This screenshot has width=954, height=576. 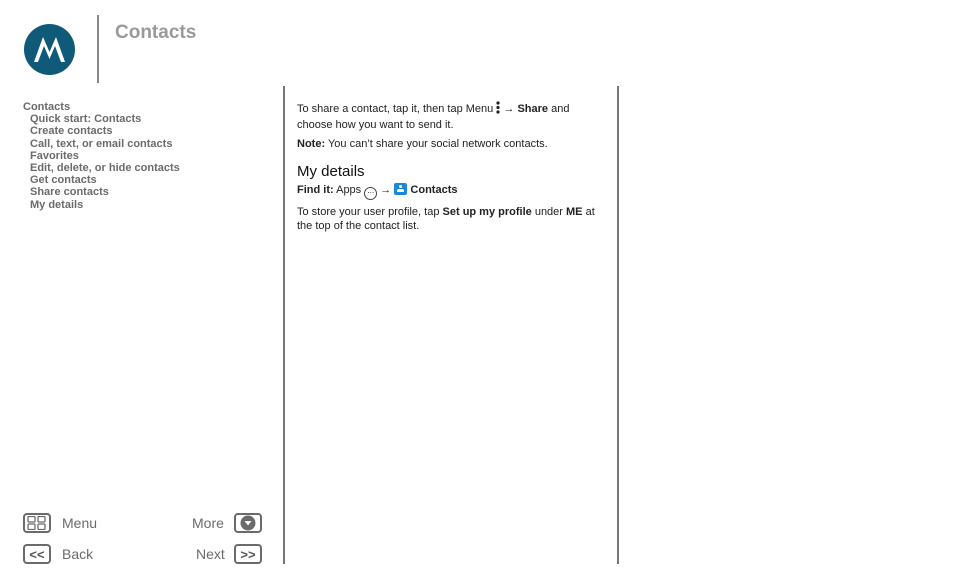 I want to click on more-button, so click(x=248, y=523).